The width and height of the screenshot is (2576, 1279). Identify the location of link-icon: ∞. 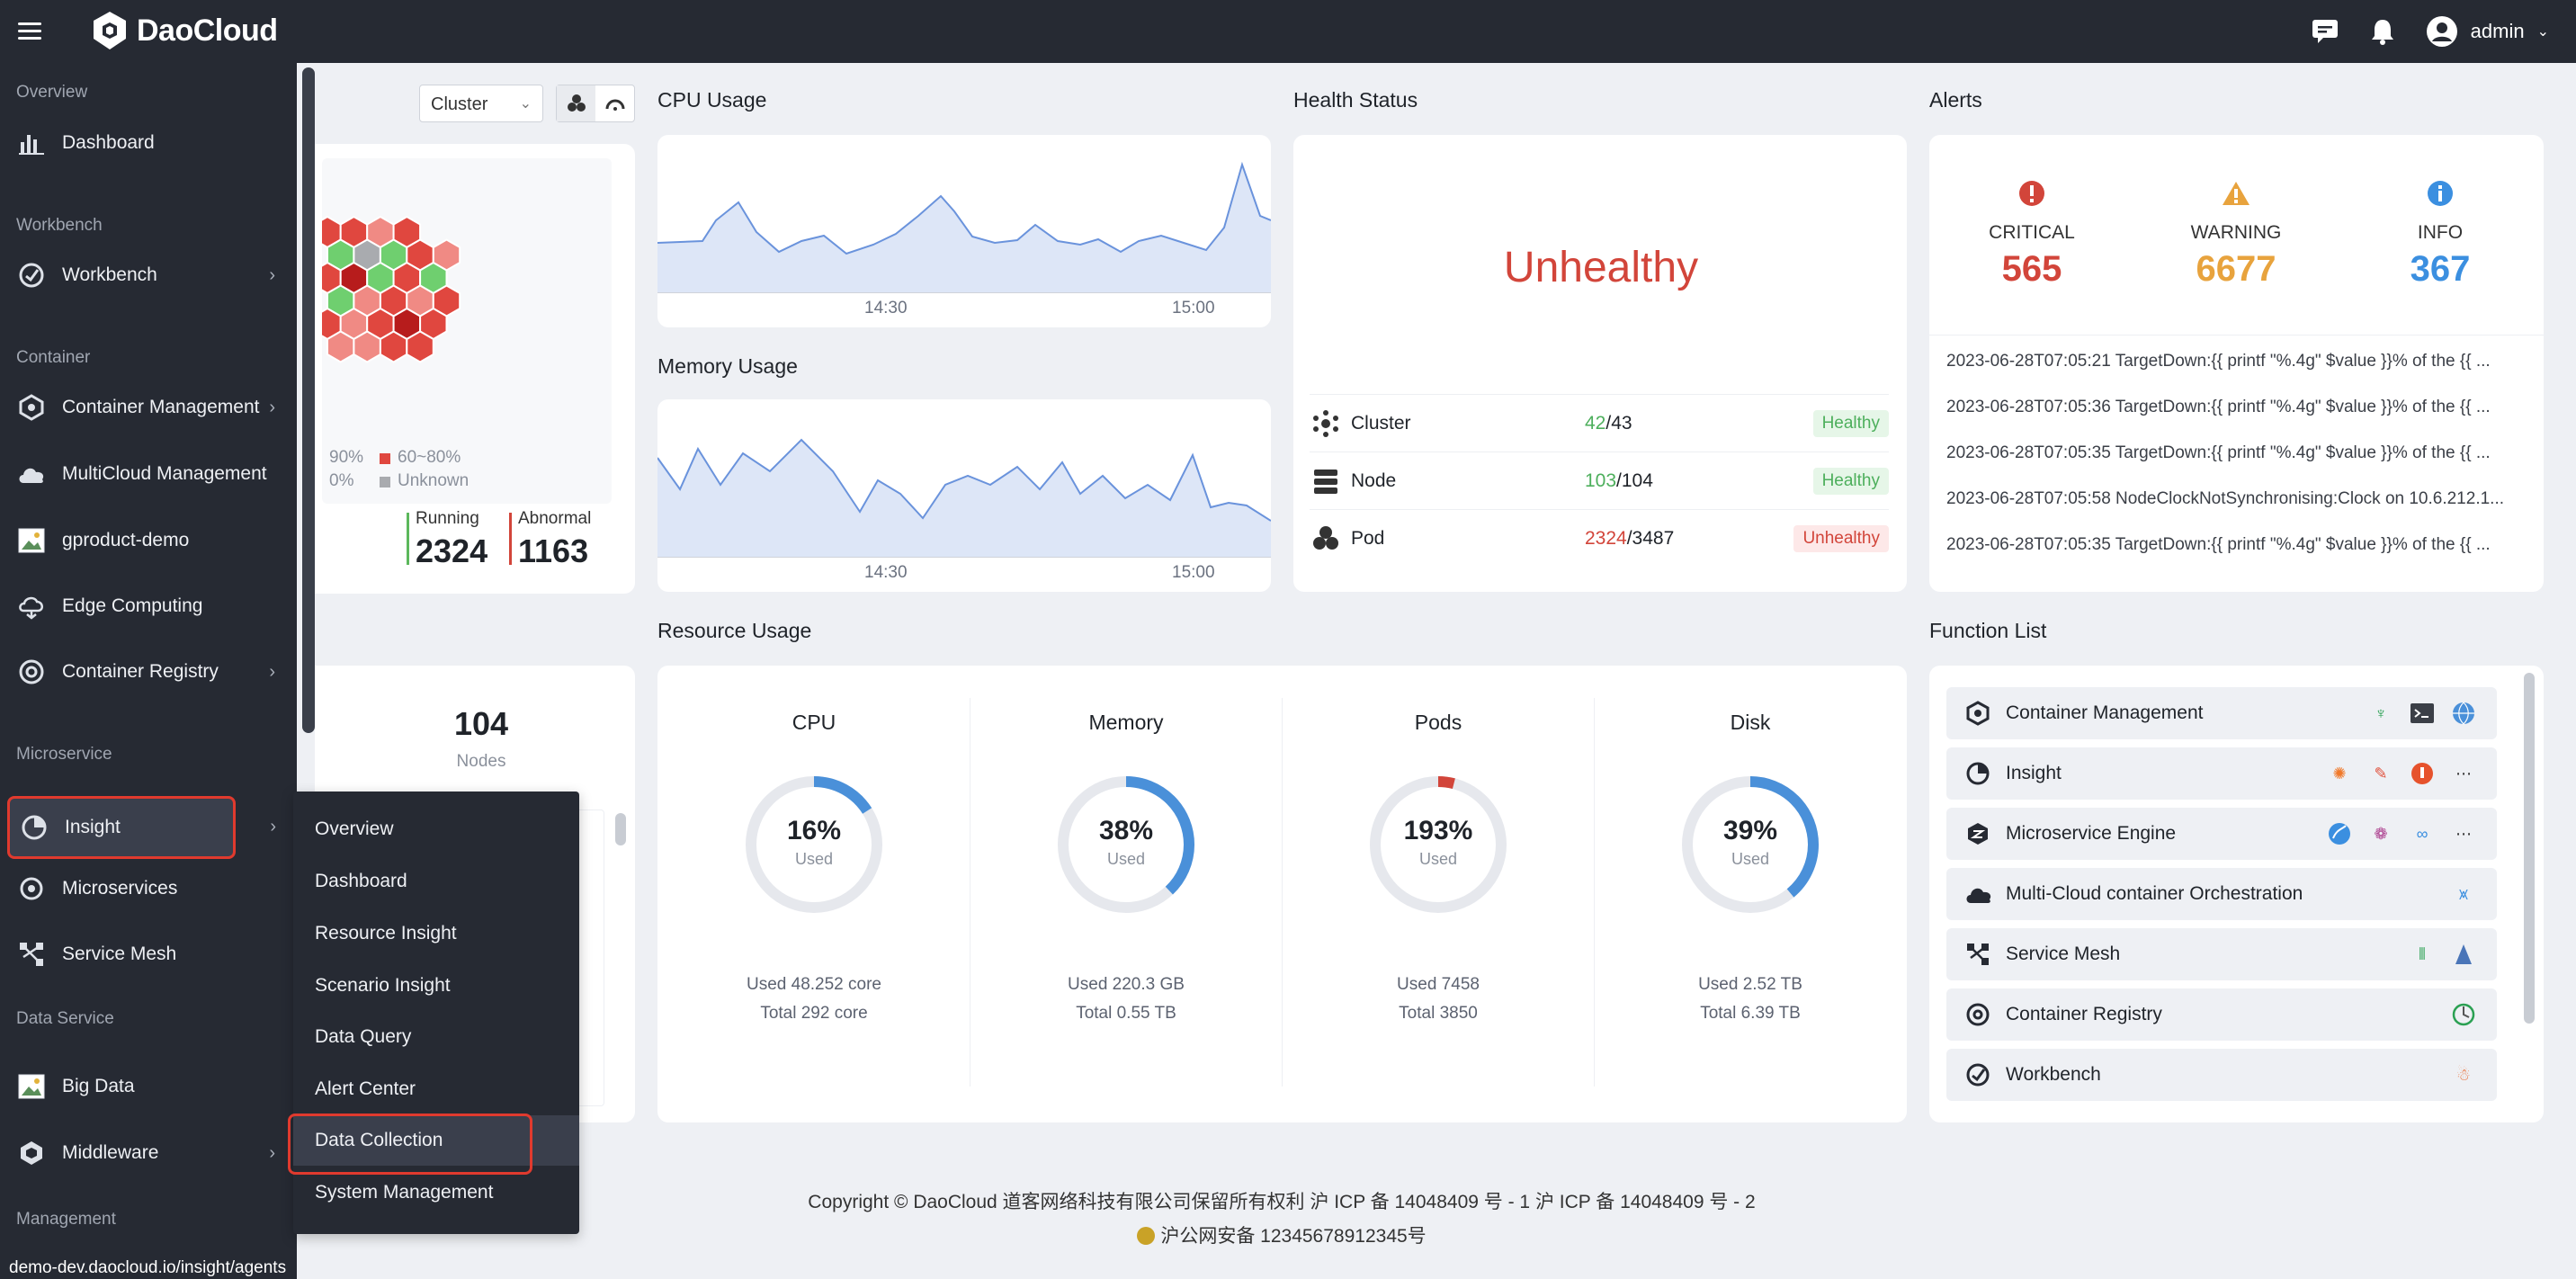
(2422, 833).